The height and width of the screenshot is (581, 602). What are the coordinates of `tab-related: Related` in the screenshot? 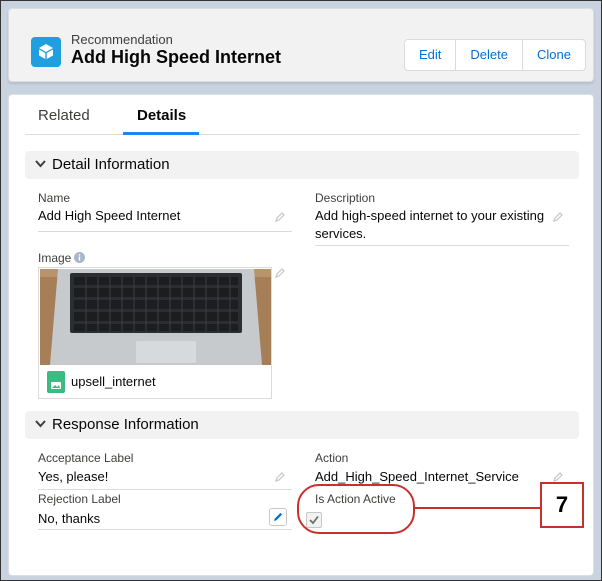 It's located at (64, 115).